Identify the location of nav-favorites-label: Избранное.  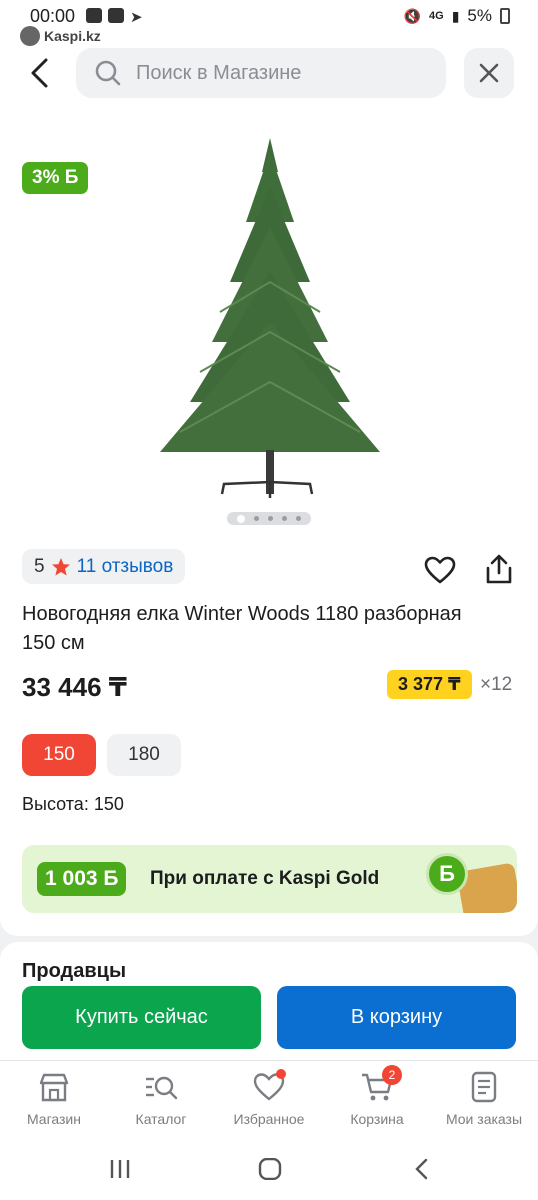
(269, 1119).